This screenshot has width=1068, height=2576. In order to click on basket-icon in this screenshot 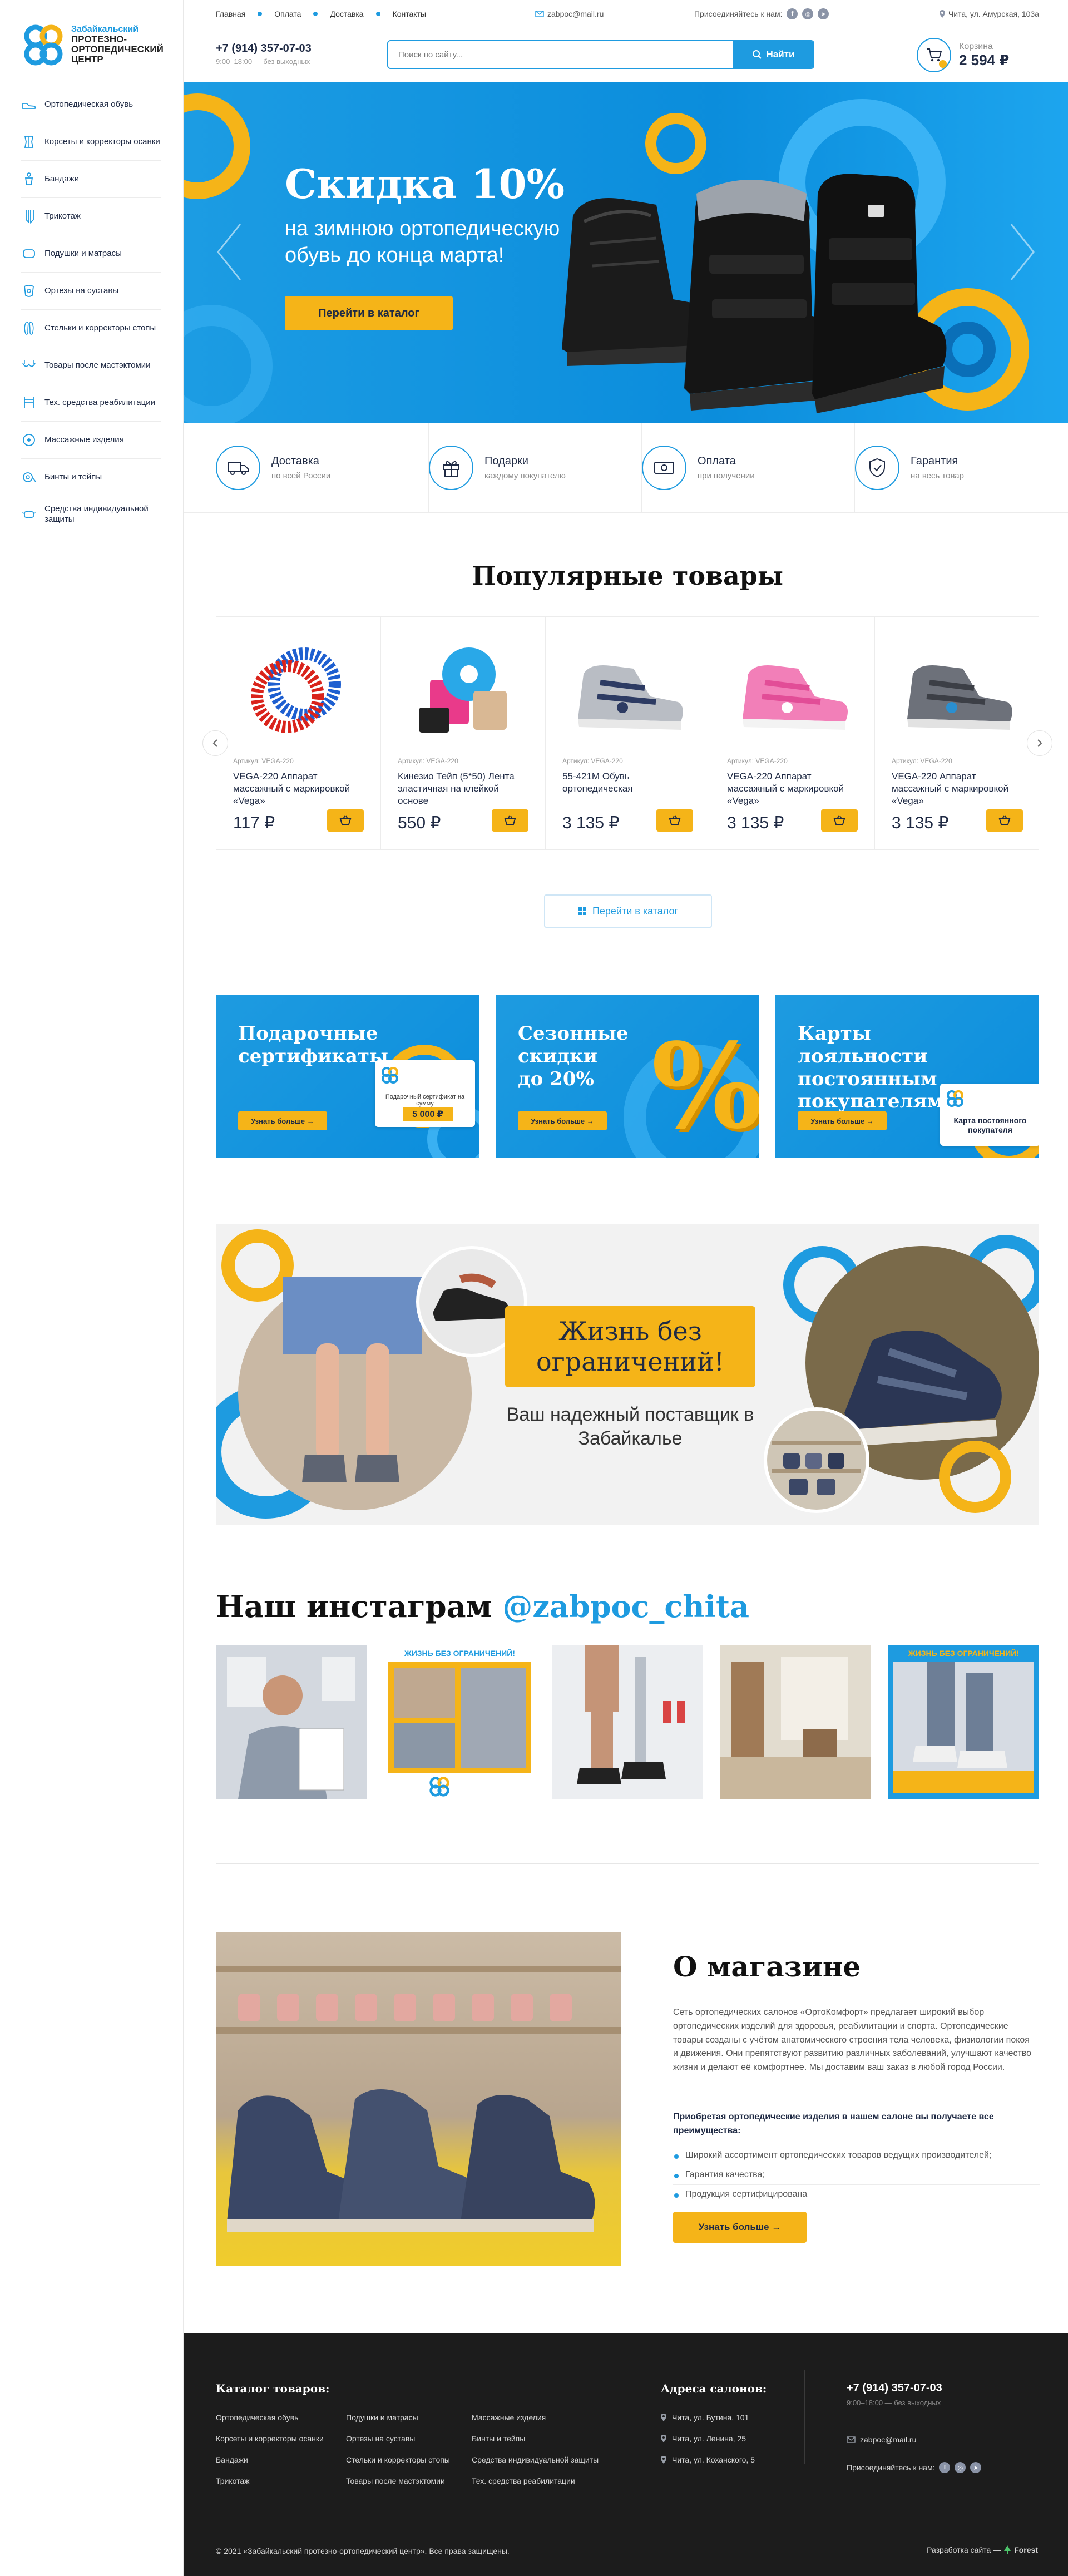, I will do `click(675, 820)`.